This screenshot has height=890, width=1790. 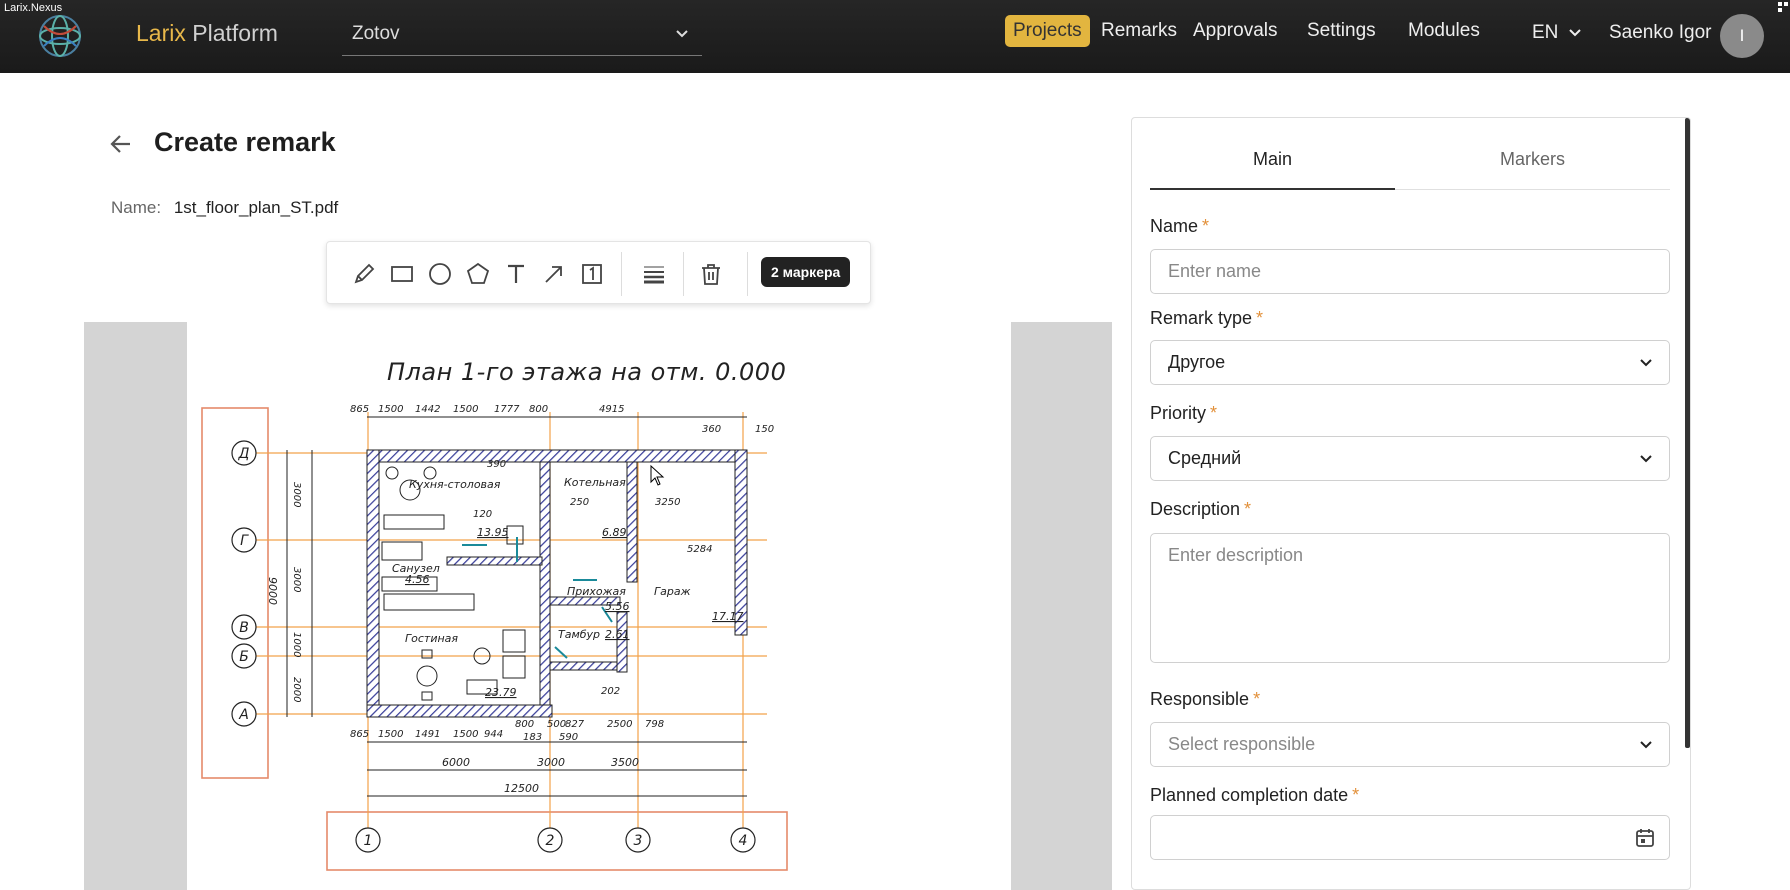 I want to click on dimension: 1000, so click(x=296, y=644).